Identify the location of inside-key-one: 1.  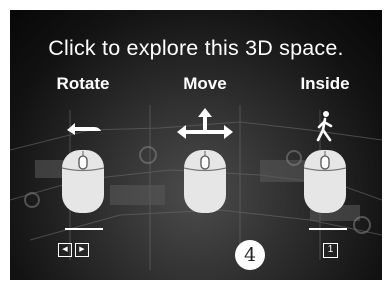
(330, 250).